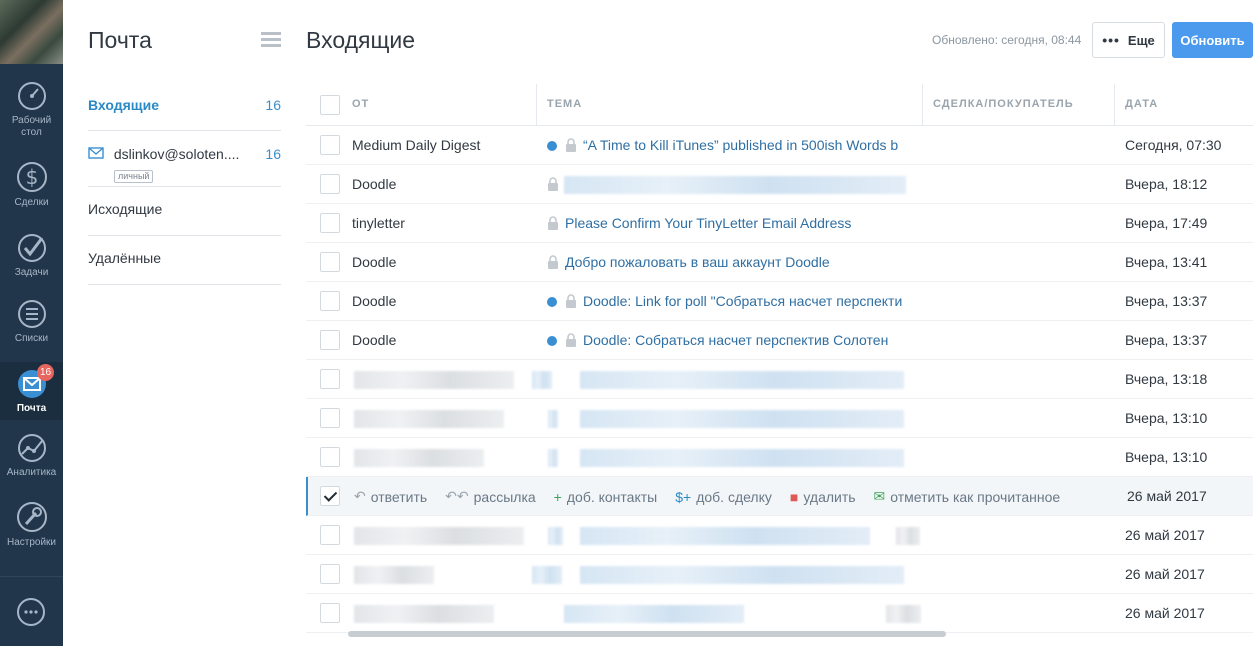  What do you see at coordinates (360, 104) in the screenshot?
I see `column-header-from: ОТ` at bounding box center [360, 104].